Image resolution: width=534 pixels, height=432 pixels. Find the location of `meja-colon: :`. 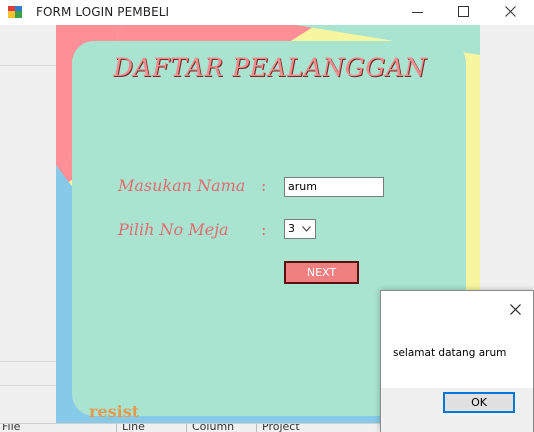

meja-colon: : is located at coordinates (264, 229).